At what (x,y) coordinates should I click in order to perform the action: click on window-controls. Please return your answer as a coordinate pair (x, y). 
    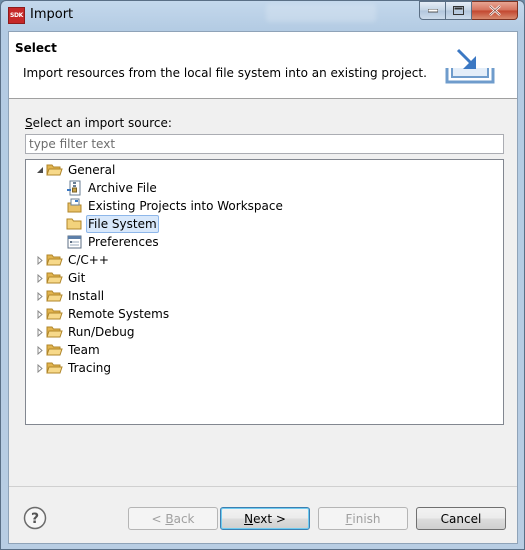
    Looking at the image, I should click on (468, 11).